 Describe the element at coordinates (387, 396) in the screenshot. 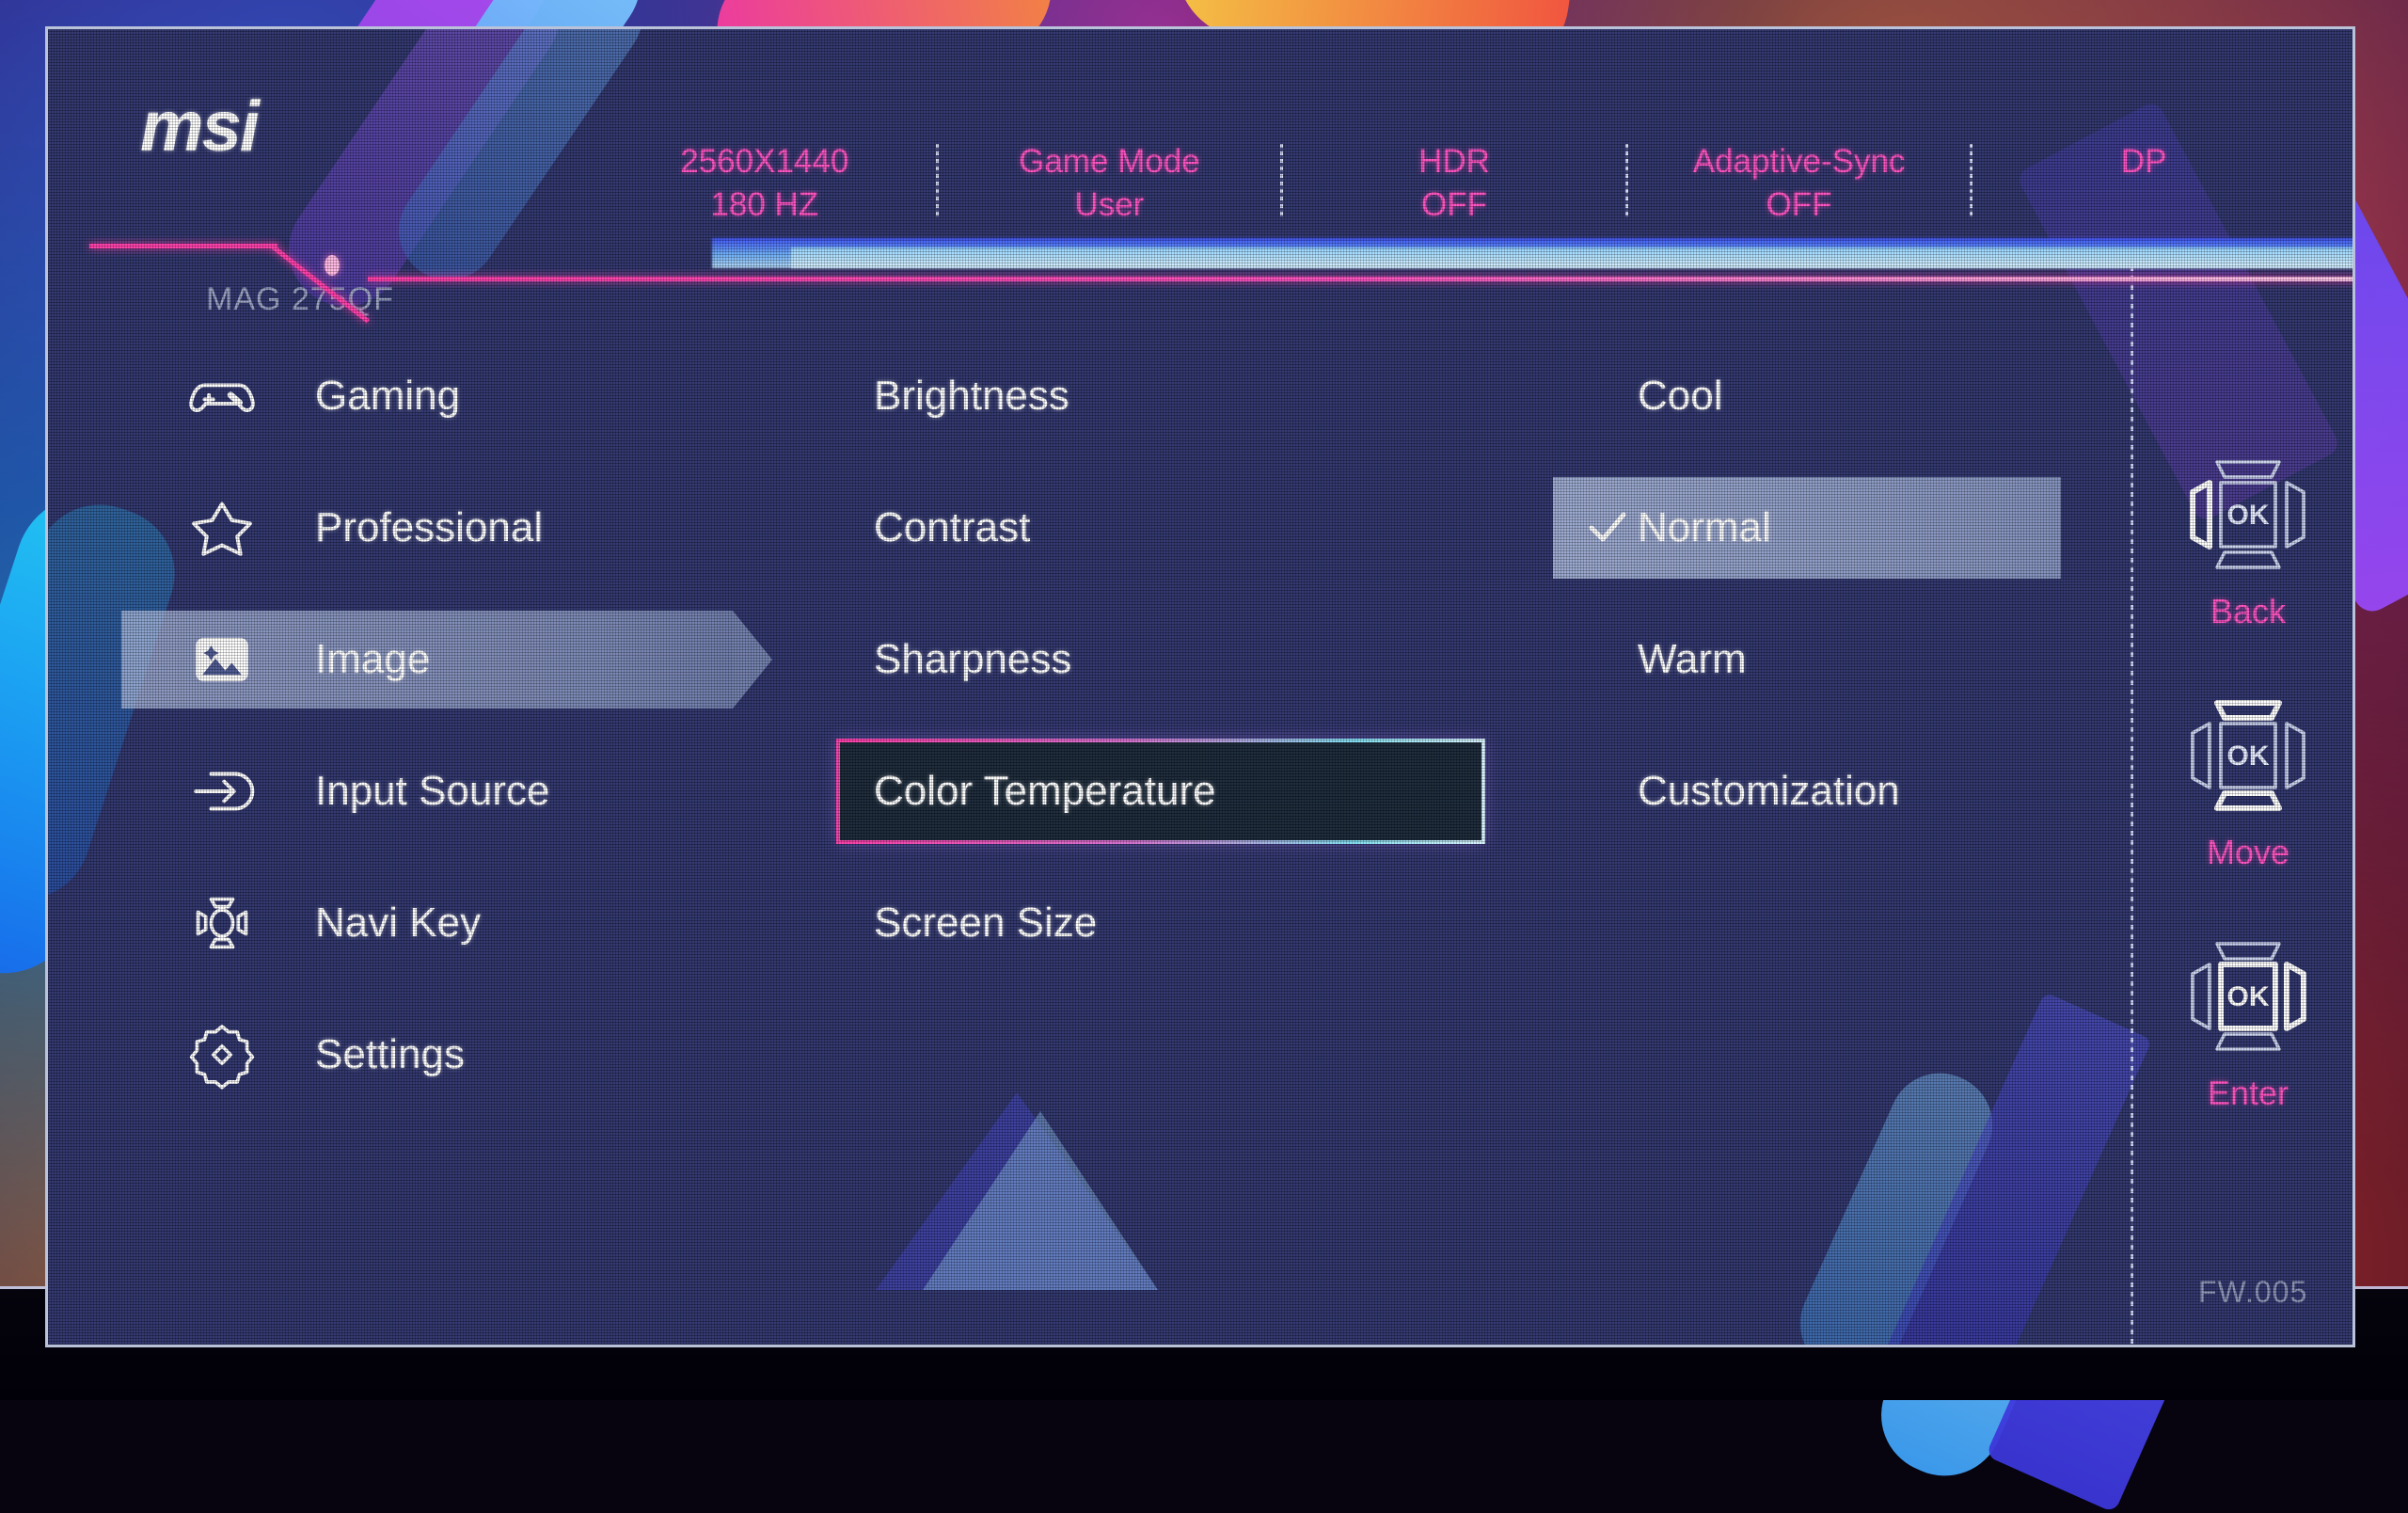

I see `sidebar-item-gaming-label: Gaming` at that location.